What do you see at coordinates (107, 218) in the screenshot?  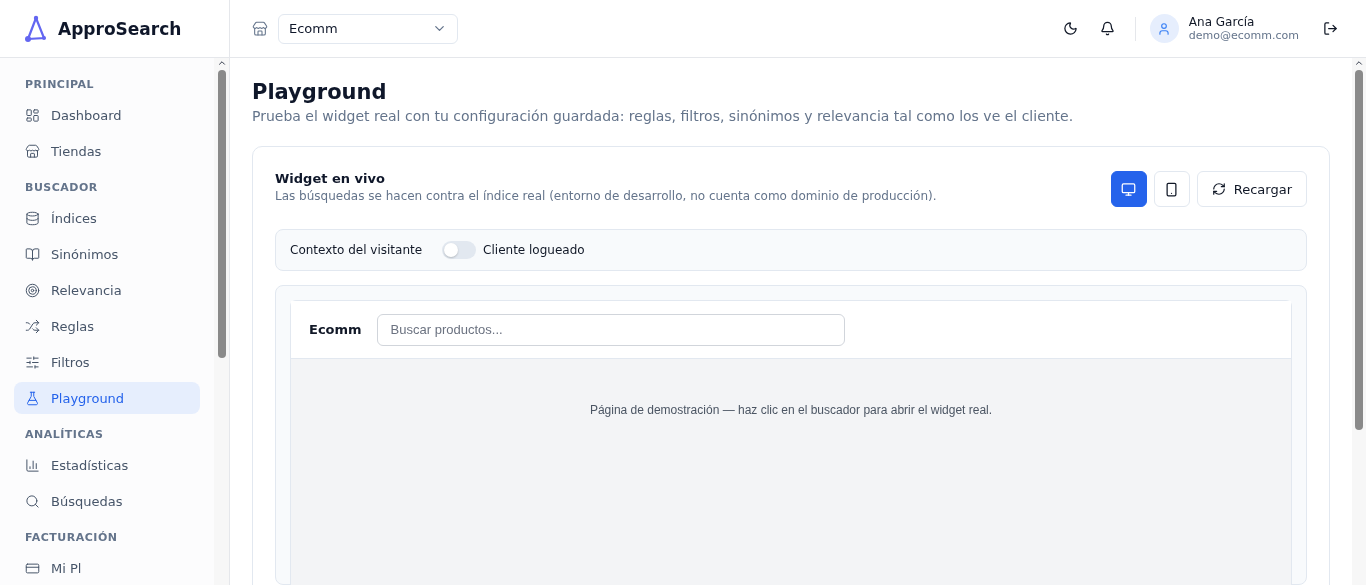 I see `nav-item: Índices` at bounding box center [107, 218].